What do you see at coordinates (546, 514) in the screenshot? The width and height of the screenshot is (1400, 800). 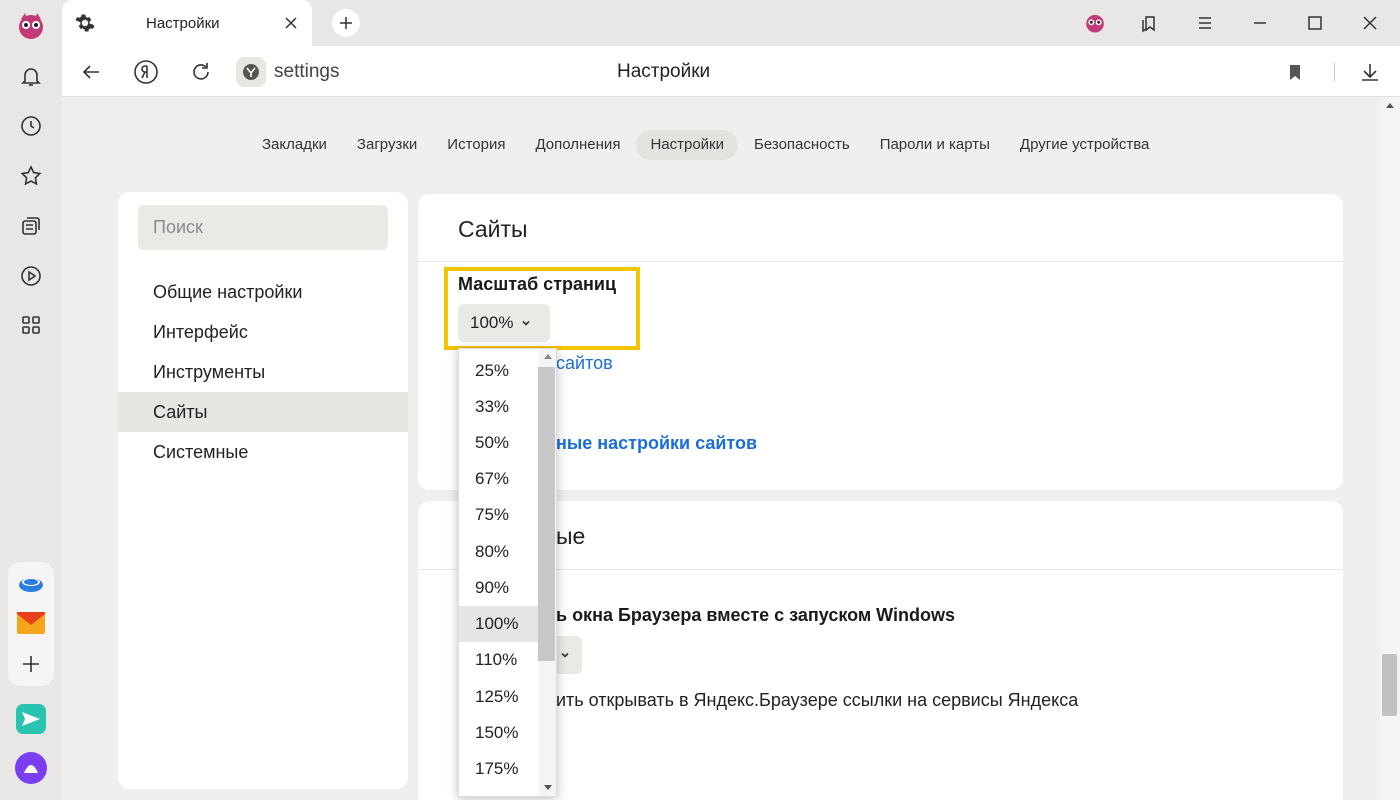 I see `dropdown-scroll-thumb` at bounding box center [546, 514].